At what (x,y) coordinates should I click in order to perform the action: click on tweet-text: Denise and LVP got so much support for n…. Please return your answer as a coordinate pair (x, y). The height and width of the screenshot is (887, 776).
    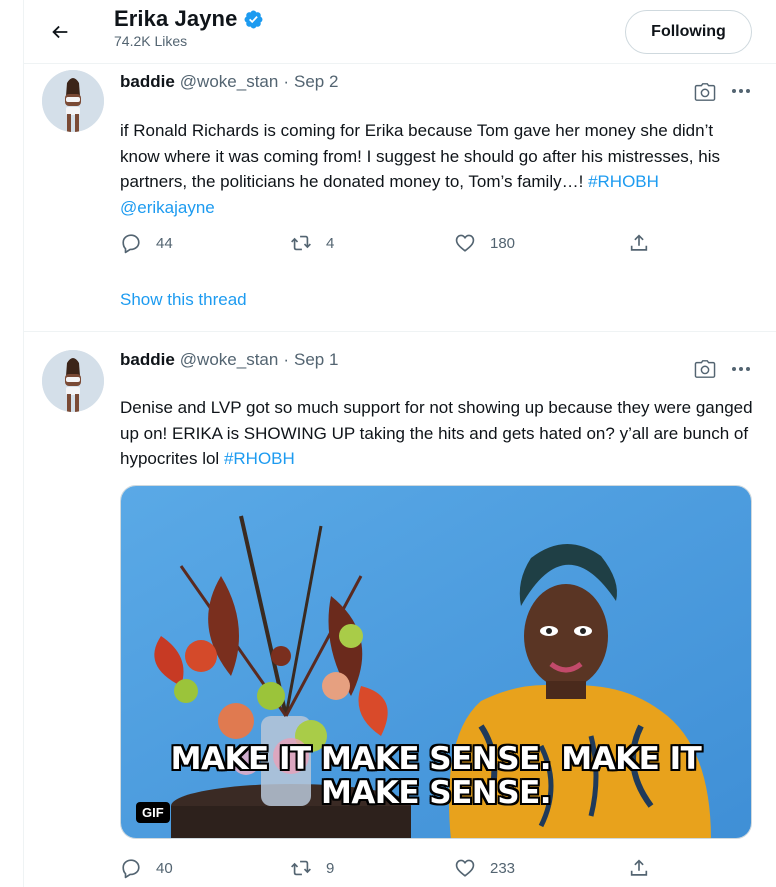
    Looking at the image, I should click on (437, 433).